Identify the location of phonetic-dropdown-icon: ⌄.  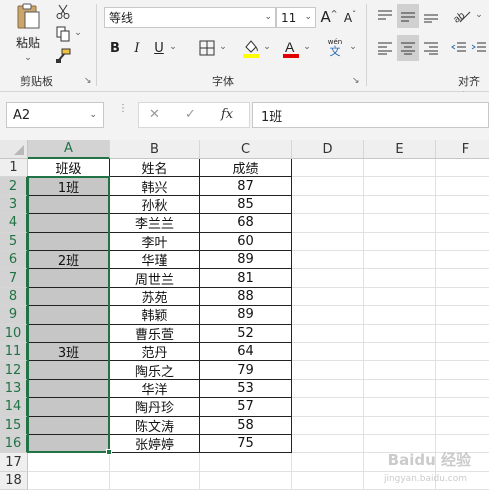
(353, 47).